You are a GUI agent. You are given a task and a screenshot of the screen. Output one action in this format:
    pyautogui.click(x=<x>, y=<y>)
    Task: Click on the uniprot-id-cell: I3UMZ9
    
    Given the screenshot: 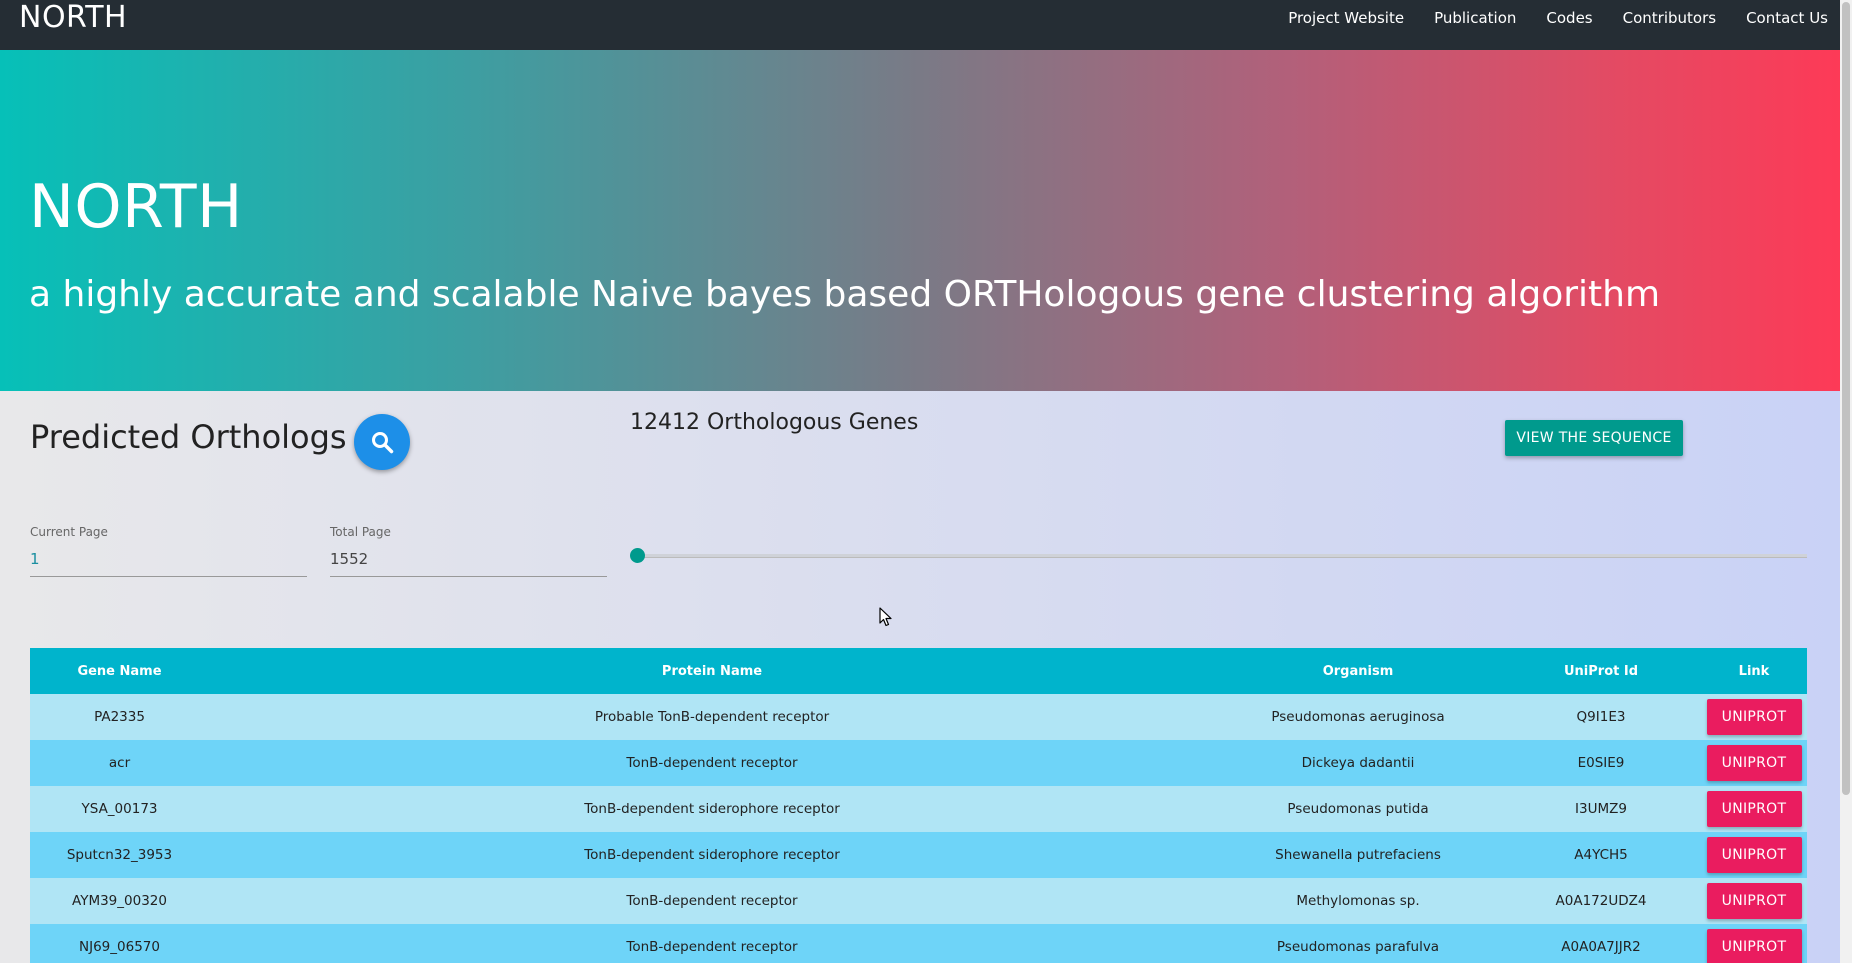 What is the action you would take?
    pyautogui.click(x=1601, y=809)
    